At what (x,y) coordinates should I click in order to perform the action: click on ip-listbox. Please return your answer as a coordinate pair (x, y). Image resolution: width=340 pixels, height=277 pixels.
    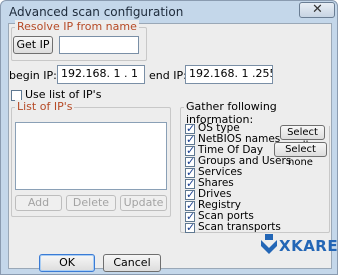
    Looking at the image, I should click on (91, 156).